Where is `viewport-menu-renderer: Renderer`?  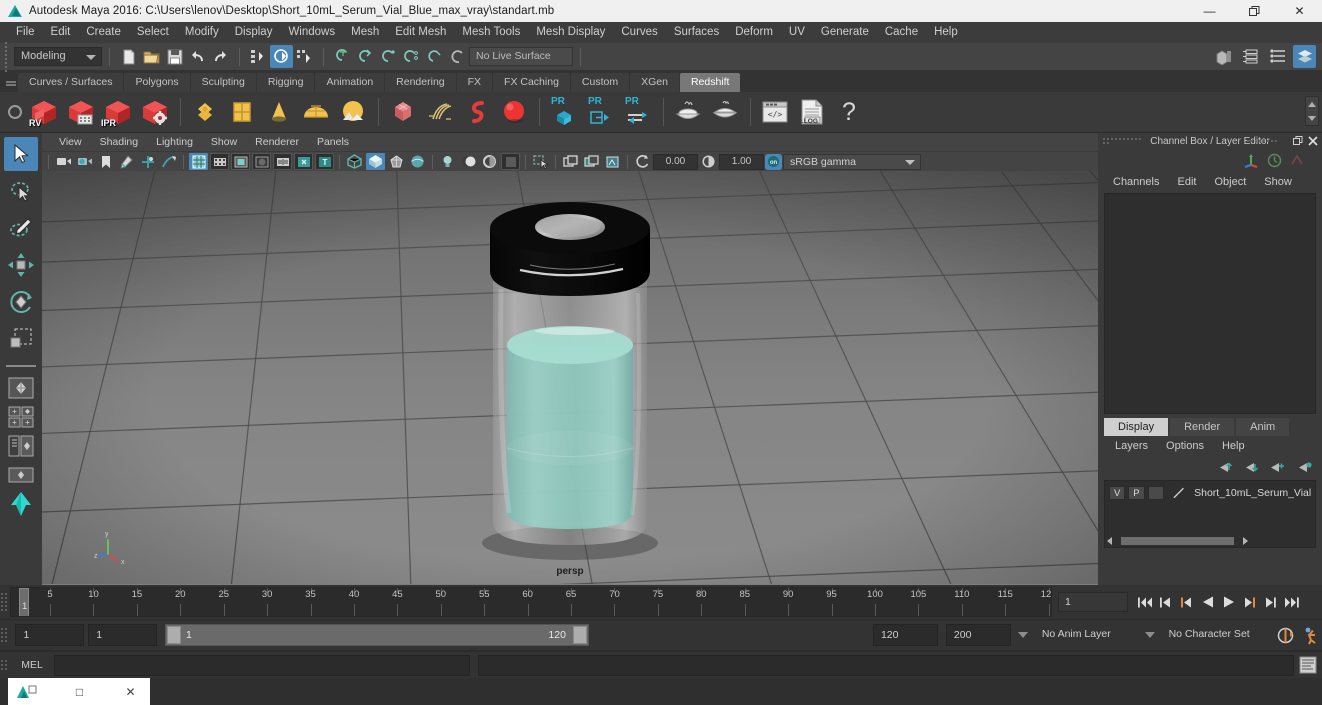 viewport-menu-renderer: Renderer is located at coordinates (277, 142).